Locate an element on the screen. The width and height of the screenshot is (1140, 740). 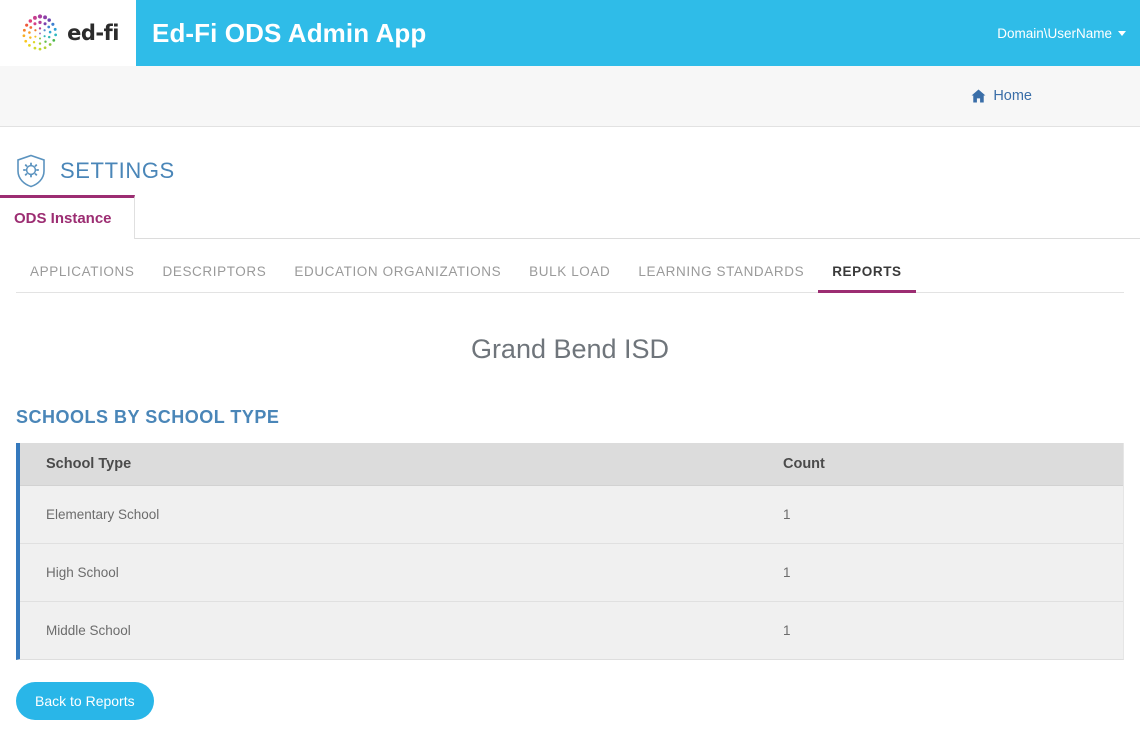
user-menu-label: Domain\UserName is located at coordinates (1054, 33).